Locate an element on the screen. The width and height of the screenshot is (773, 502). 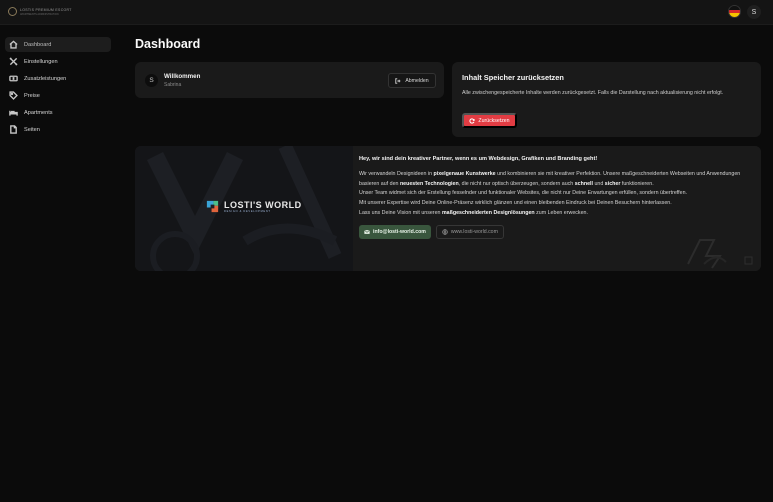
welcome-card: S Willkommen Sabrina Abmelden is located at coordinates (289, 80).